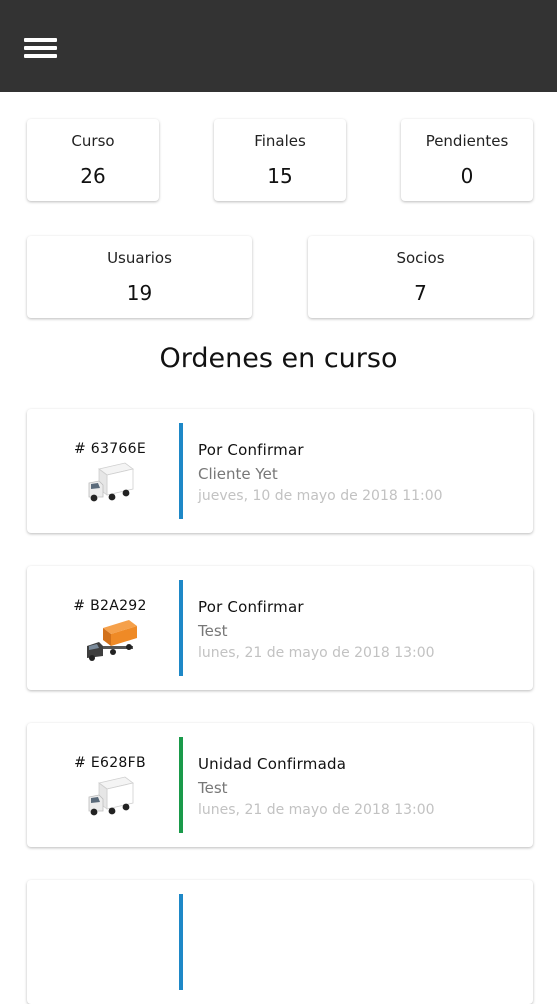 This screenshot has height=1004, width=557. Describe the element at coordinates (238, 474) in the screenshot. I see `order-client: Cliente Yet` at that location.